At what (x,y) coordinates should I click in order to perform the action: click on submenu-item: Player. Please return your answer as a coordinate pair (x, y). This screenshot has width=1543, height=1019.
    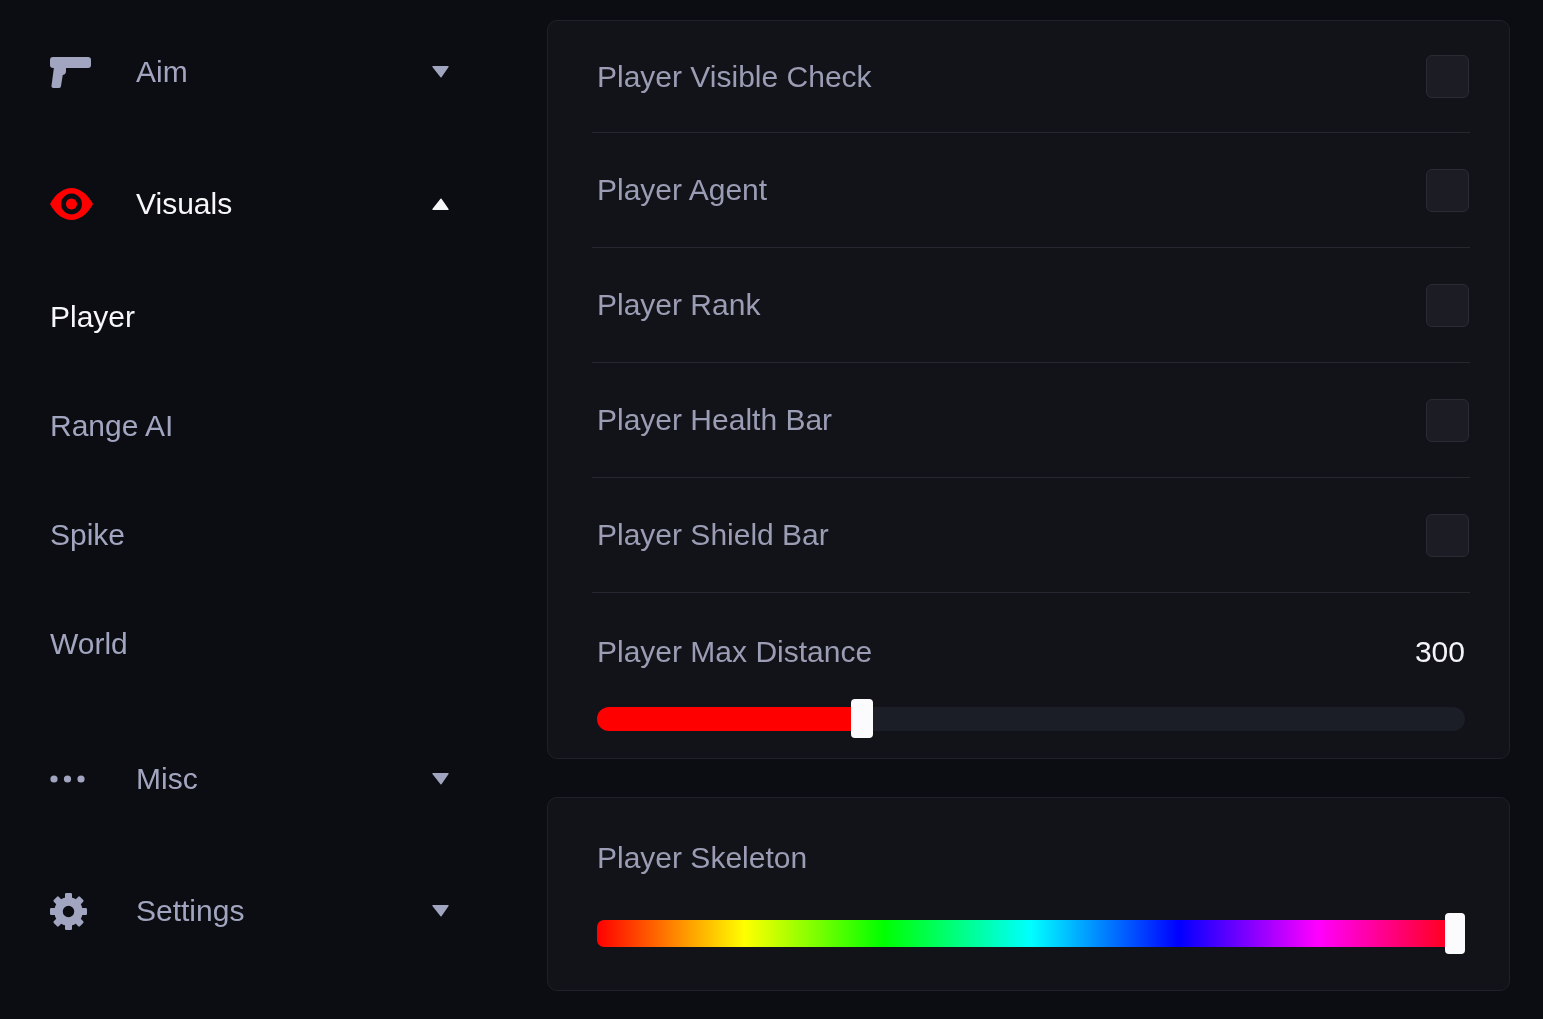
    Looking at the image, I should click on (93, 317).